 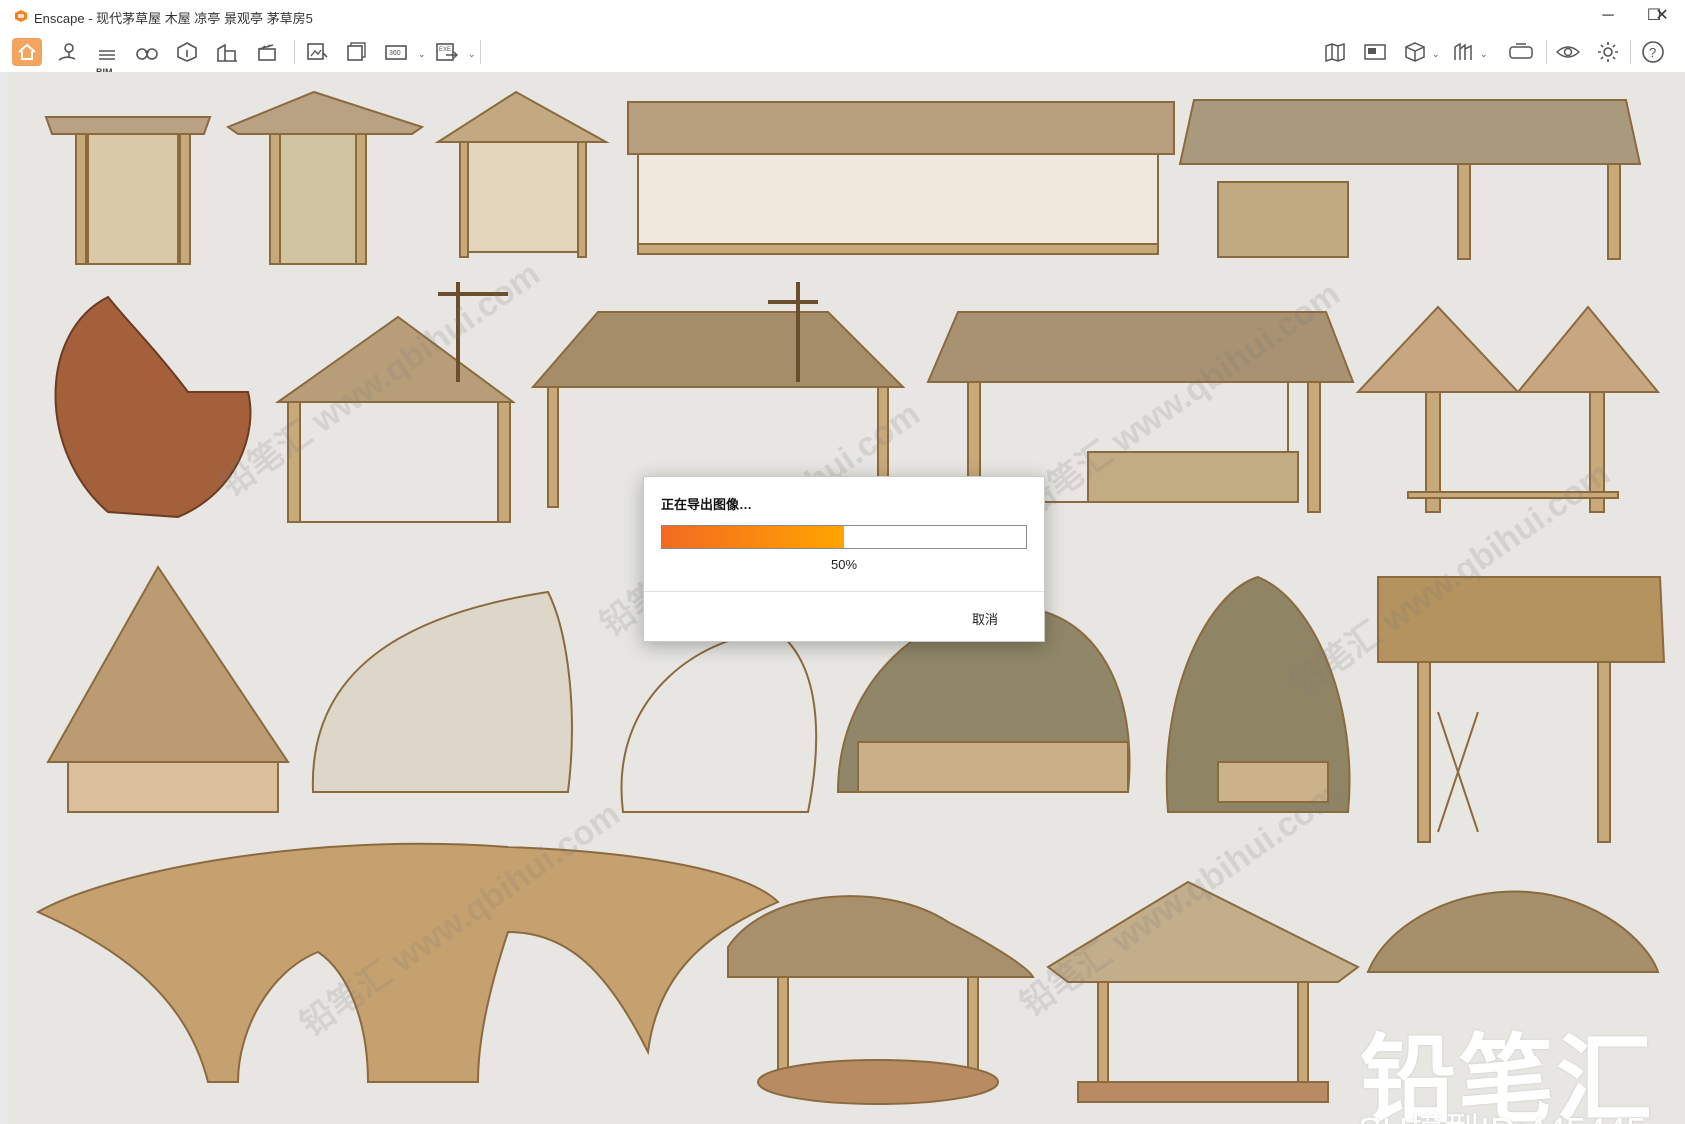 I want to click on thatched-bar-pavilion, so click(x=1410, y=179).